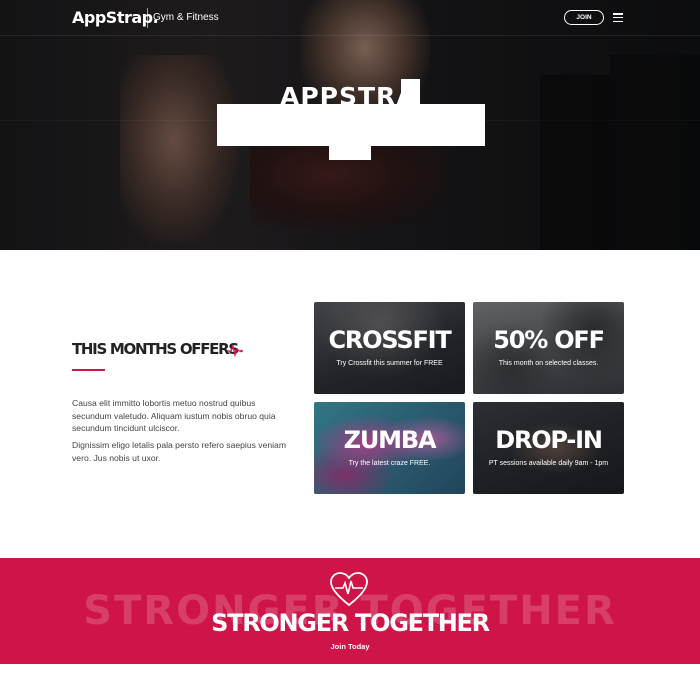  I want to click on top-navbar: AppStrap. Gym & Fitness JOIN, so click(350, 18).